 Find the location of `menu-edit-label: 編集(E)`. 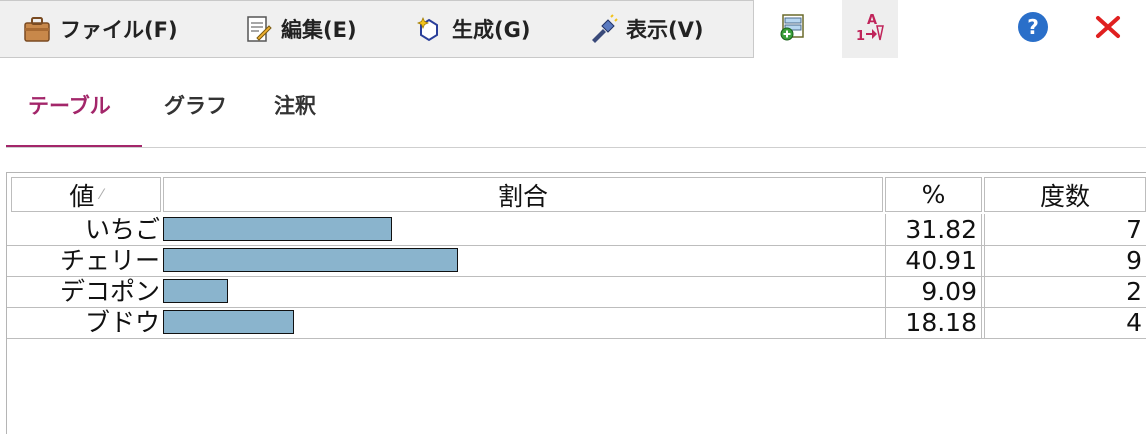

menu-edit-label: 編集(E) is located at coordinates (319, 30).